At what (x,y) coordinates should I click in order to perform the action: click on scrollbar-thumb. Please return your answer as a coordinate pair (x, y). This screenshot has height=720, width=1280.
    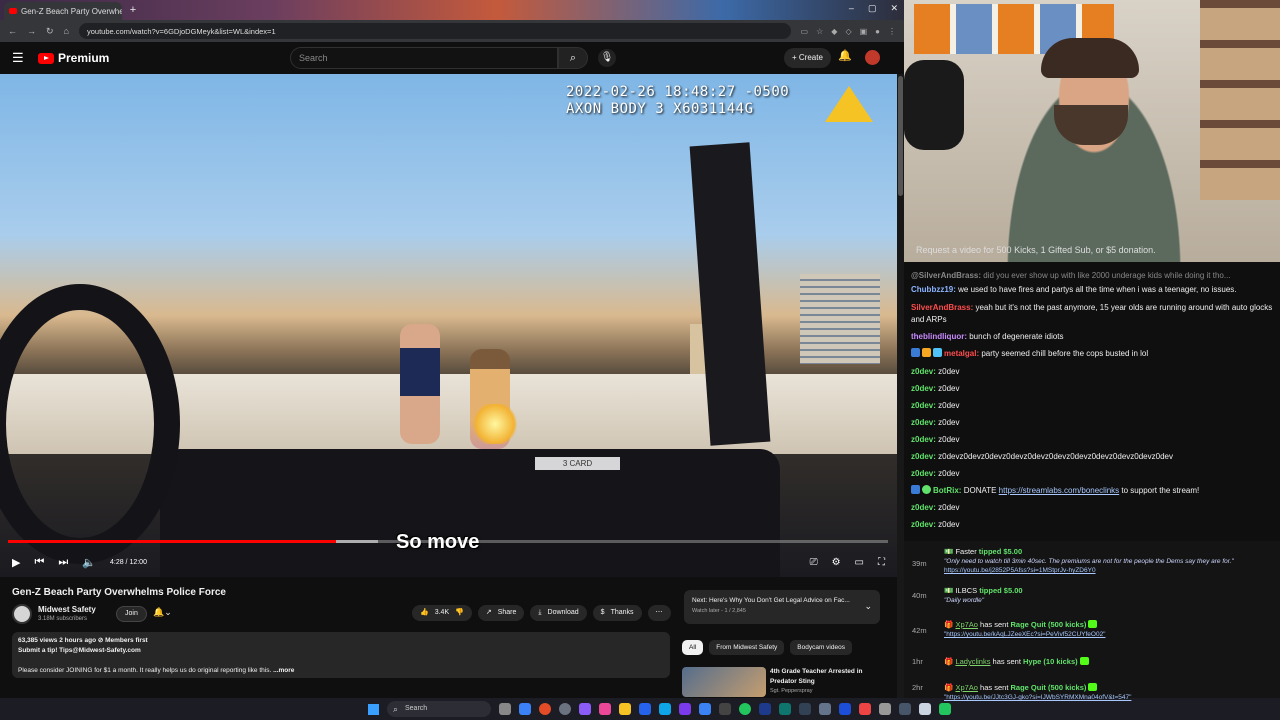
    Looking at the image, I should click on (900, 136).